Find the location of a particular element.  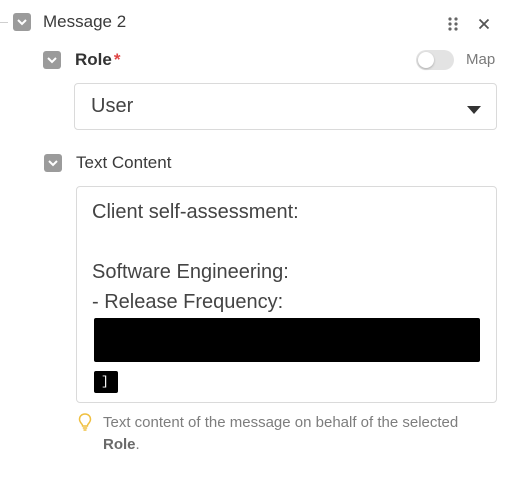

tree-connector is located at coordinates (4, 22).